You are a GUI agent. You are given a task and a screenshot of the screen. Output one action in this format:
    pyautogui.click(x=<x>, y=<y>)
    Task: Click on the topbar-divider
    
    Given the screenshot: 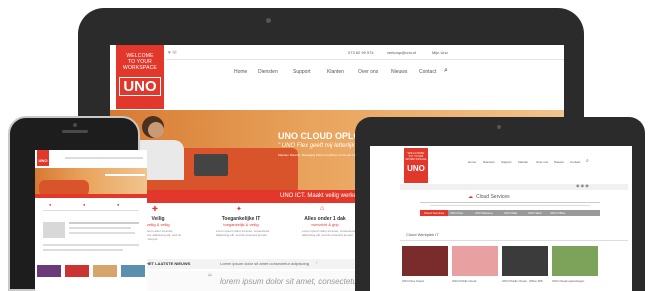 What is the action you would take?
    pyautogui.click(x=365, y=59)
    